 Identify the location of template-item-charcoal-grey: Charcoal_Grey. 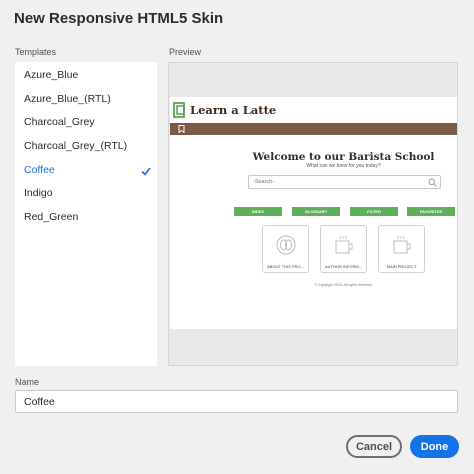
(86, 123).